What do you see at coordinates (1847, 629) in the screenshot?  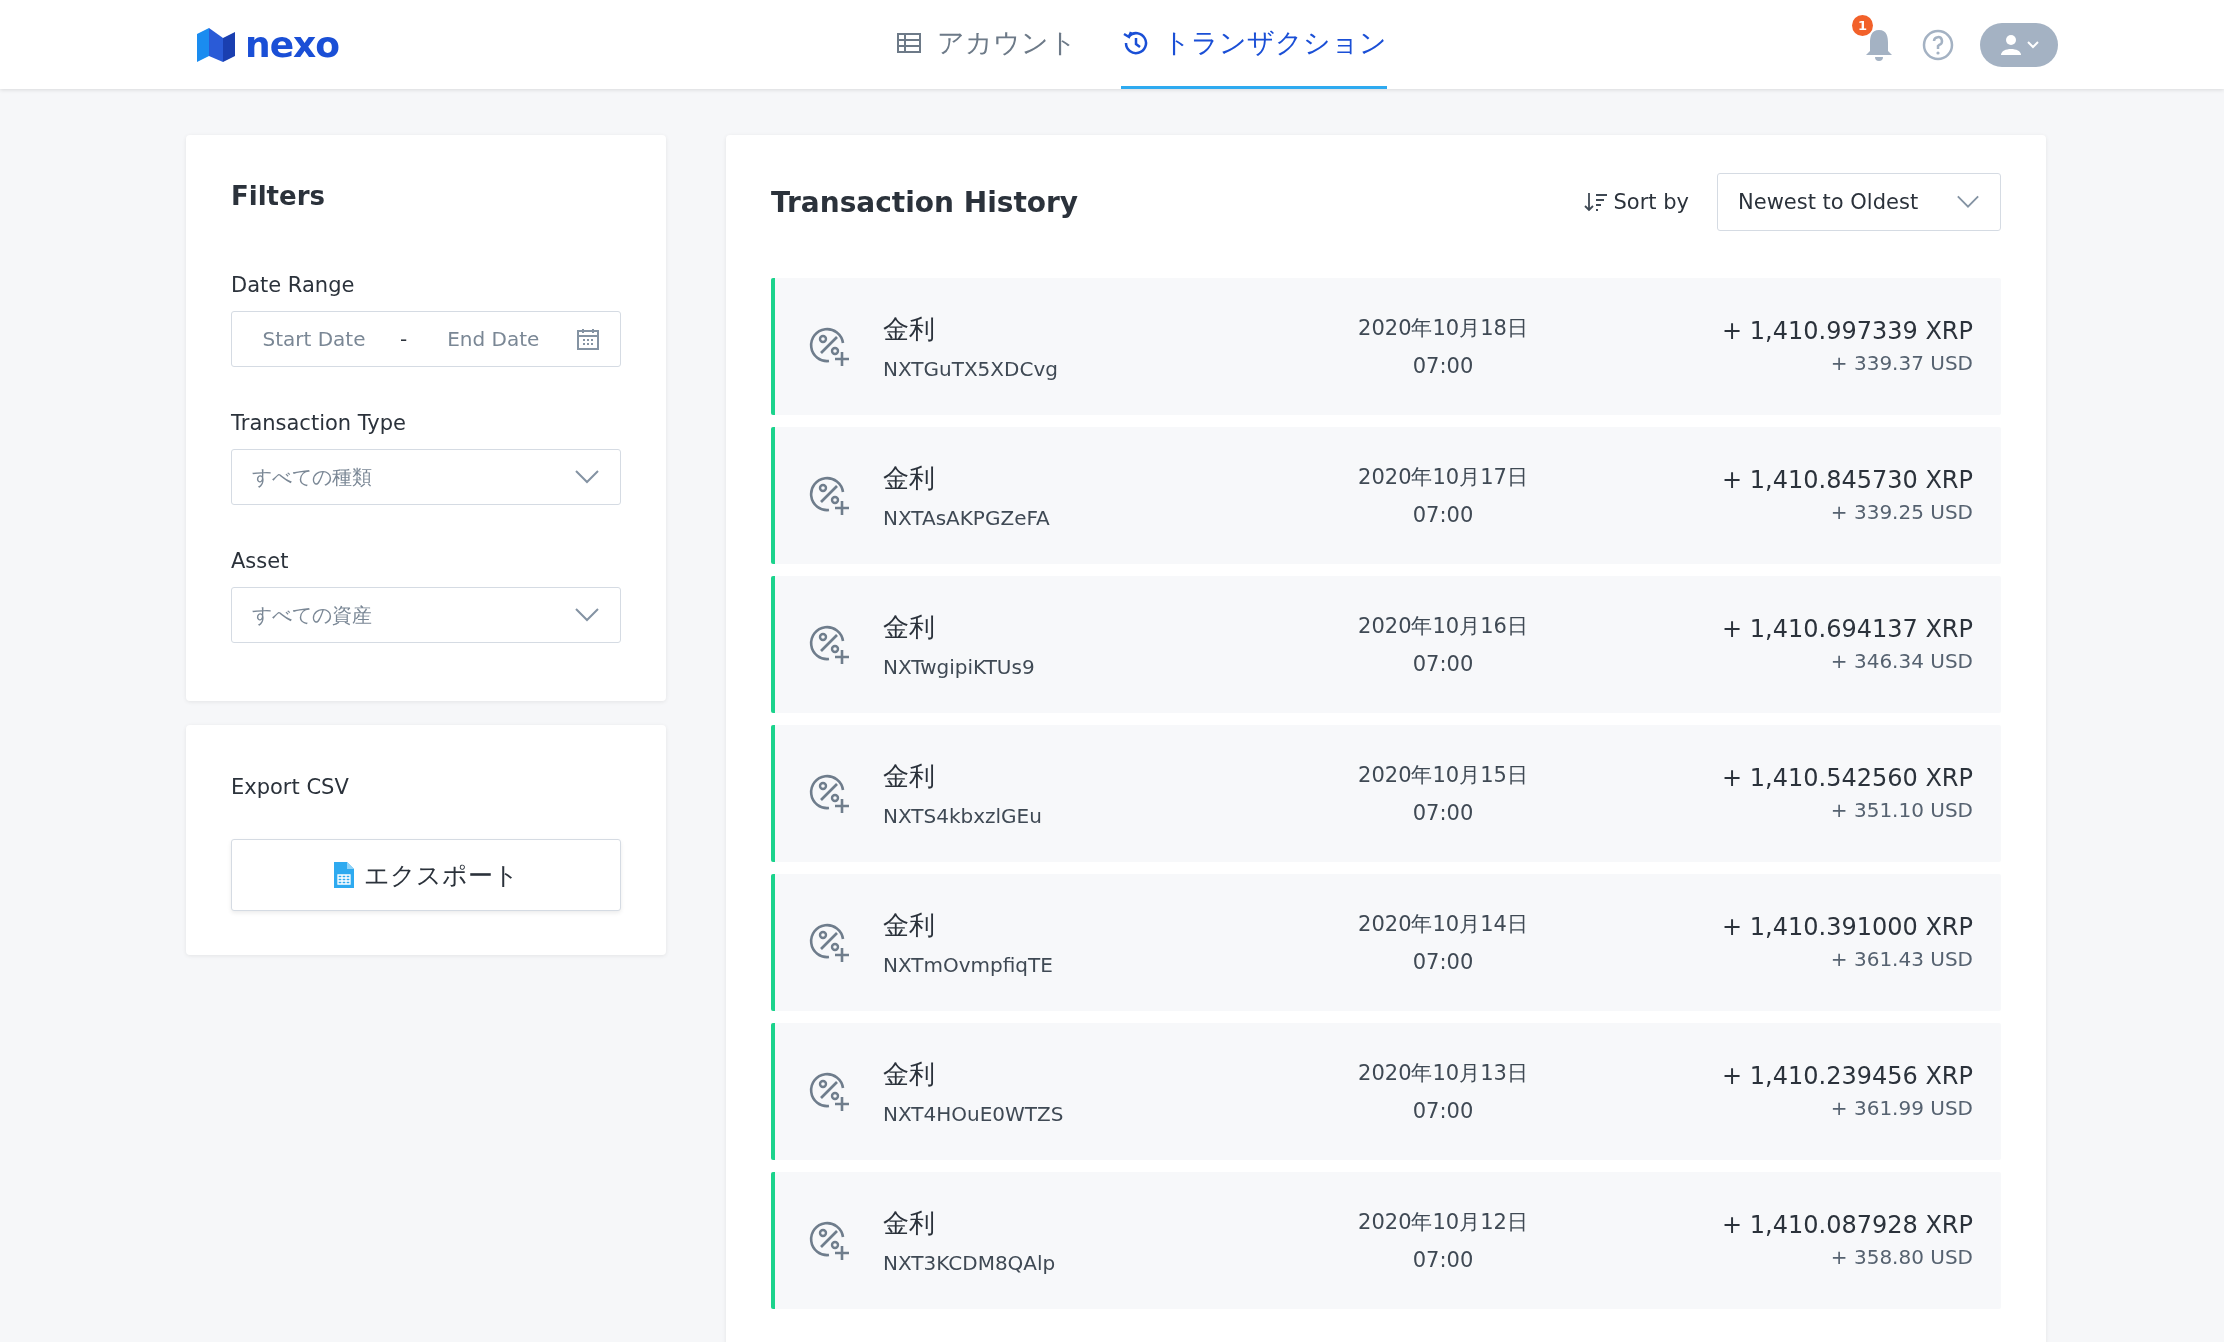 I see `transaction-amount: + 1,410.694137 XRP` at bounding box center [1847, 629].